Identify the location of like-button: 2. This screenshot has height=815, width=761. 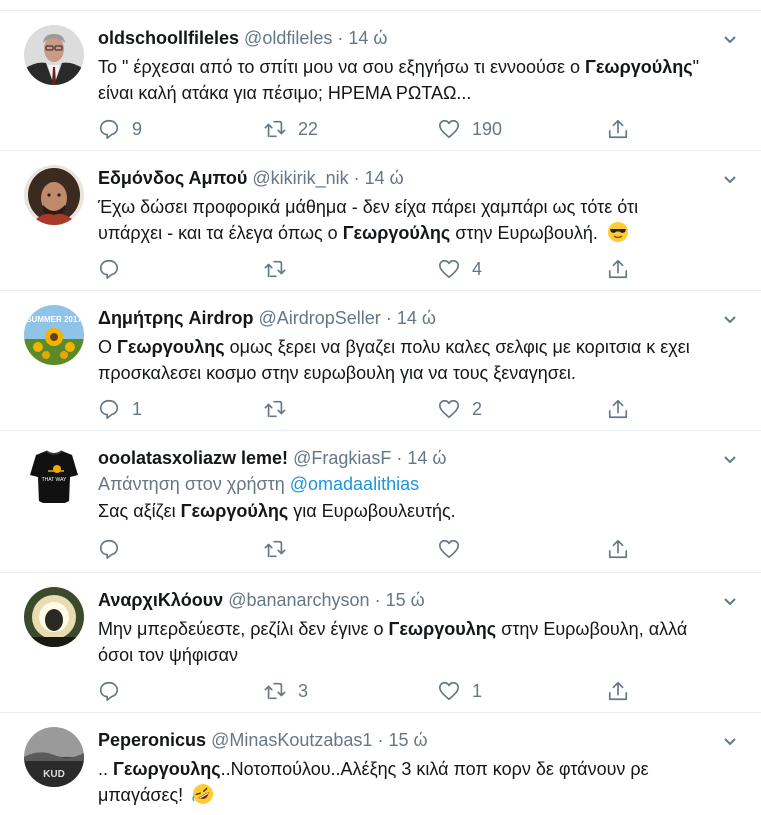
(460, 409).